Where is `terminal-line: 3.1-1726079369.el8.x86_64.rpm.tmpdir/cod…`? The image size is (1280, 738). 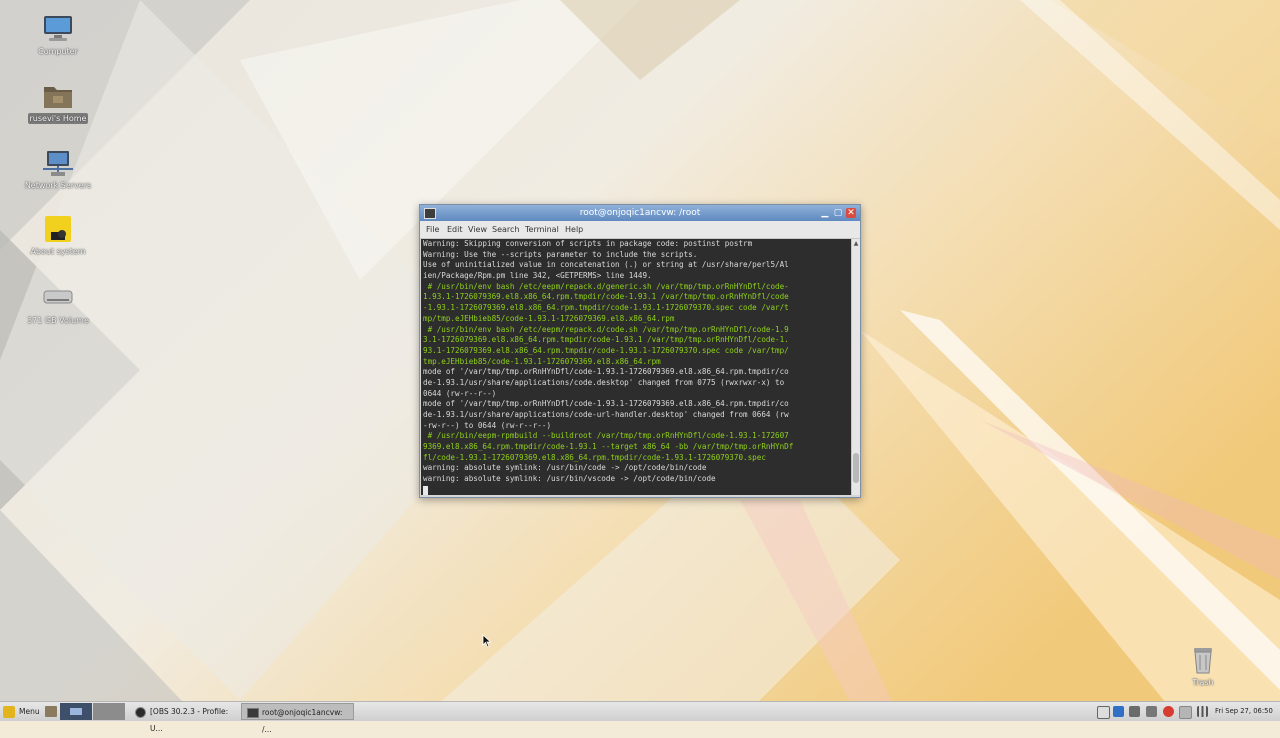 terminal-line: 3.1-1726079369.el8.x86_64.rpm.tmpdir/cod… is located at coordinates (606, 340).